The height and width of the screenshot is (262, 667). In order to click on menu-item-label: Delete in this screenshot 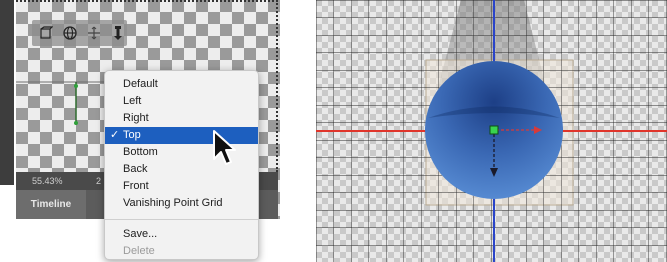, I will do `click(139, 251)`.